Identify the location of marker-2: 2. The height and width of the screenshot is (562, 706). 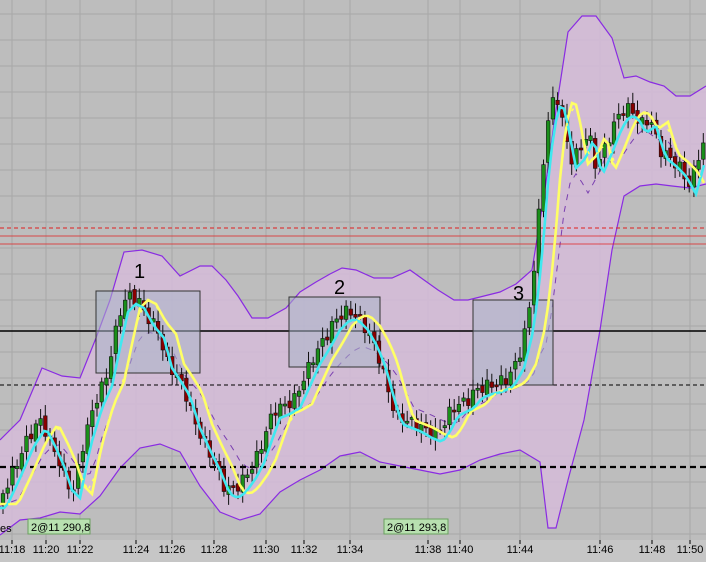
(339, 288).